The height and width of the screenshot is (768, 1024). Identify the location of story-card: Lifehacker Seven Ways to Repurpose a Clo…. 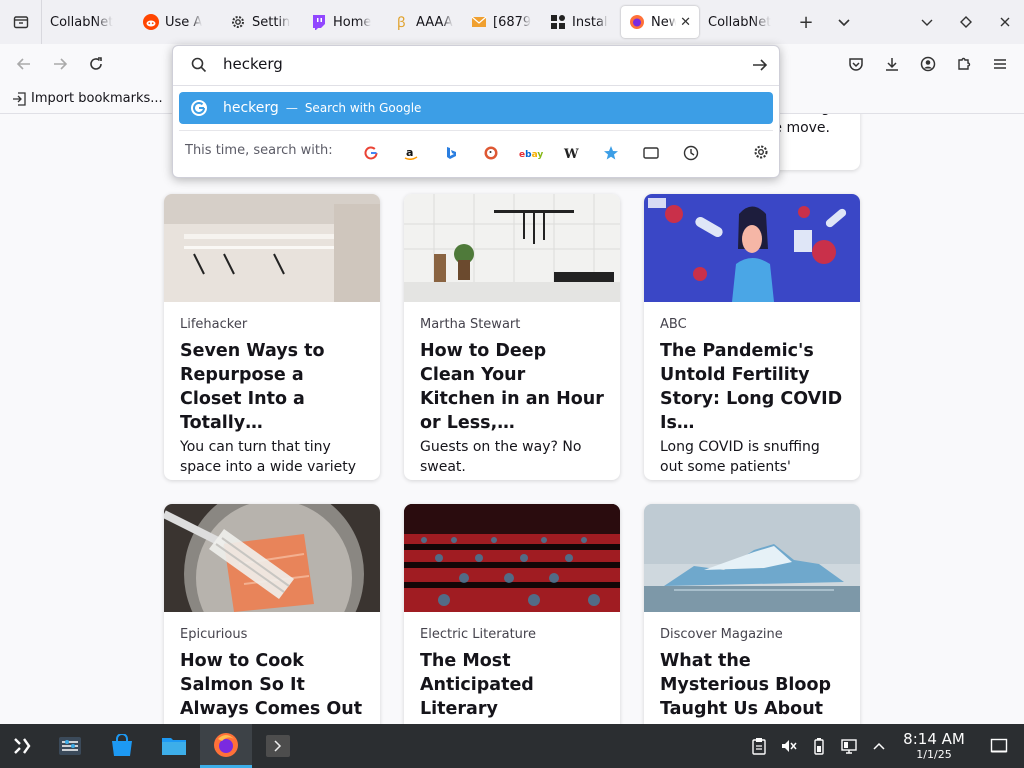
(272, 337).